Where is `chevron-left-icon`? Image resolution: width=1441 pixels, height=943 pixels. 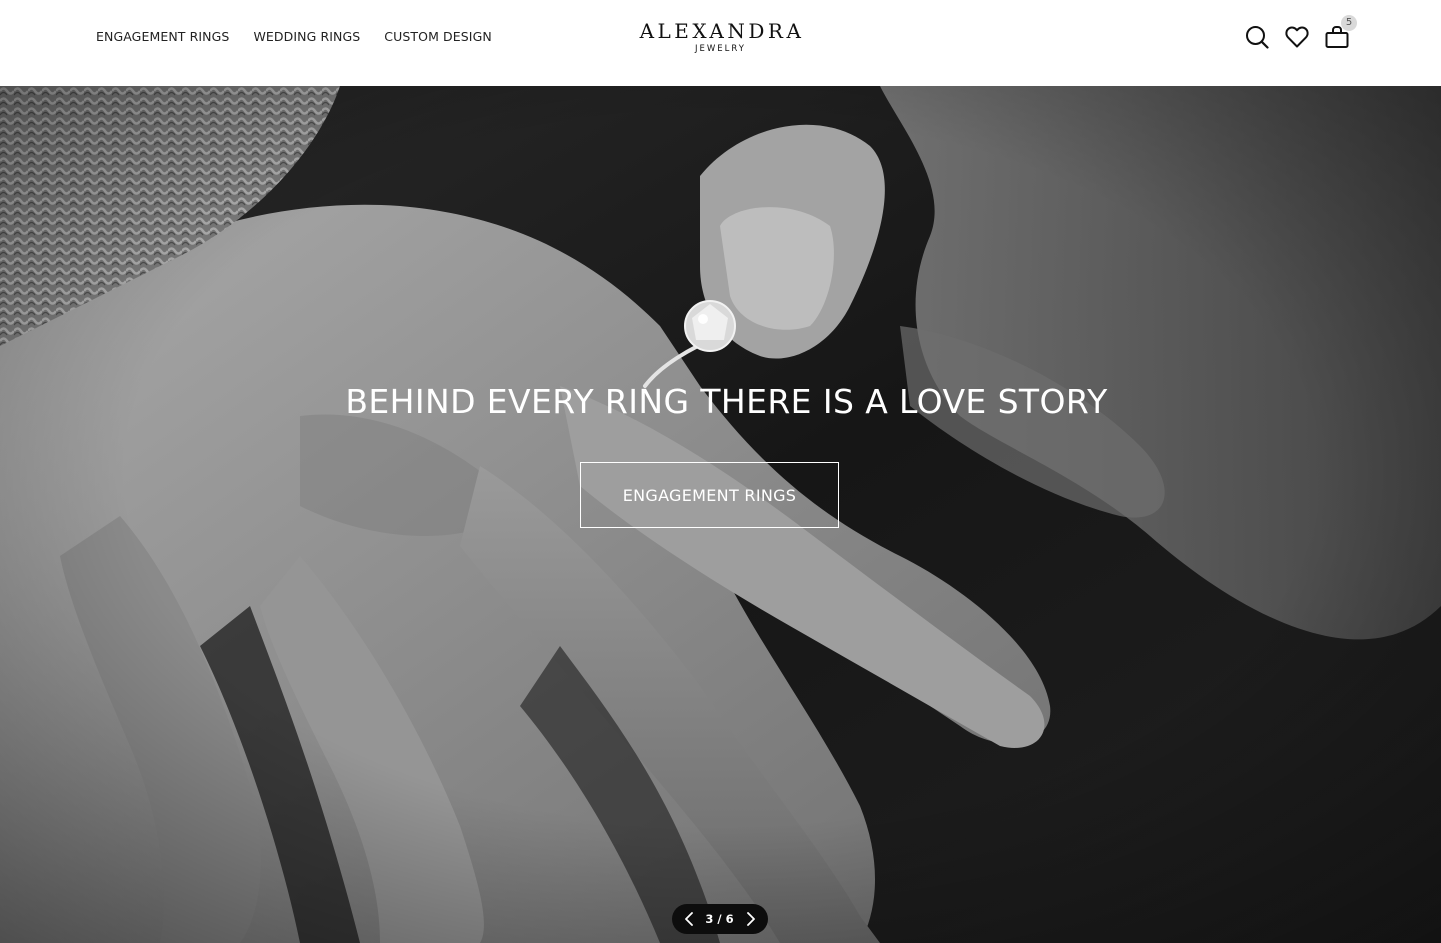
chevron-left-icon is located at coordinates (689, 919).